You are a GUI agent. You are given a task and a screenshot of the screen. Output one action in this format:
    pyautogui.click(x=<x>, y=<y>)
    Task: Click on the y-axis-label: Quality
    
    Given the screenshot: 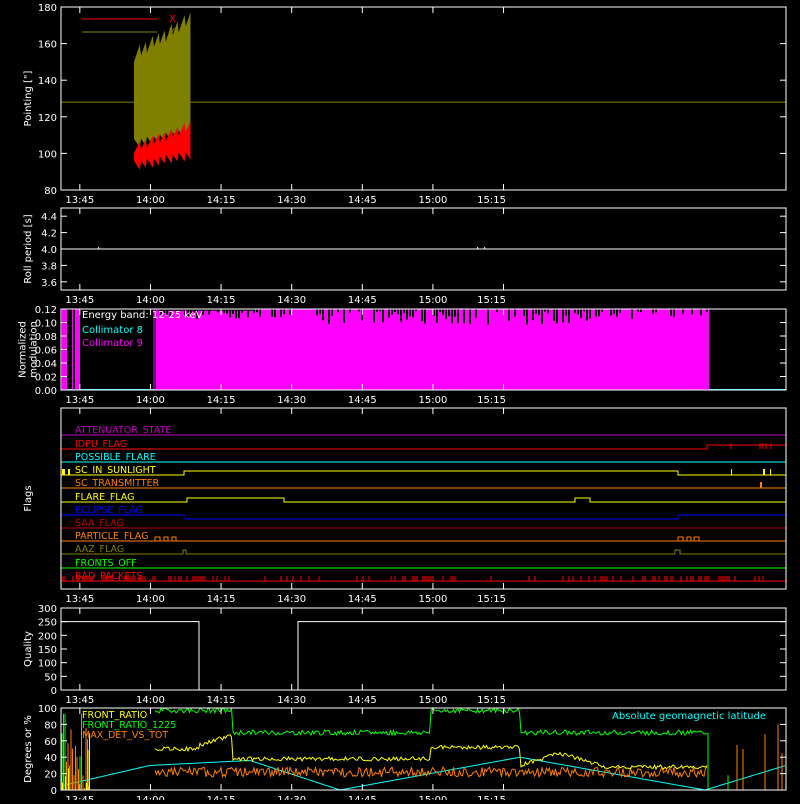 What is the action you would take?
    pyautogui.click(x=28, y=649)
    